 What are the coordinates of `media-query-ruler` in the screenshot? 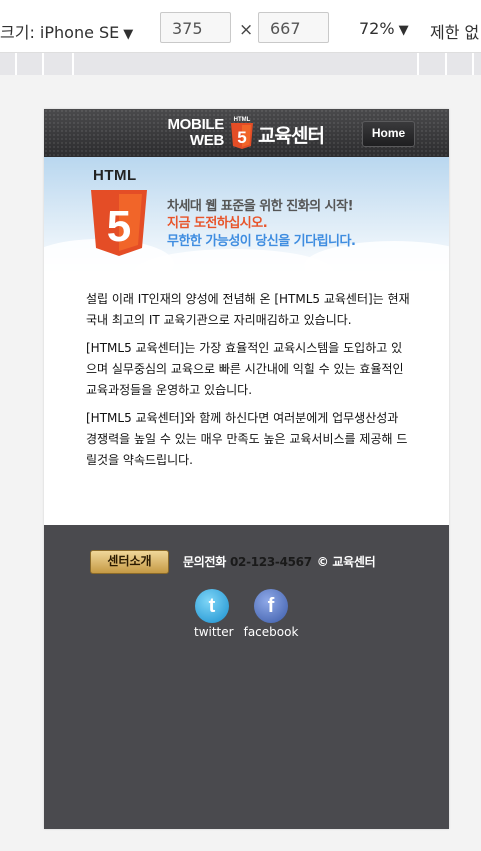 It's located at (240, 64).